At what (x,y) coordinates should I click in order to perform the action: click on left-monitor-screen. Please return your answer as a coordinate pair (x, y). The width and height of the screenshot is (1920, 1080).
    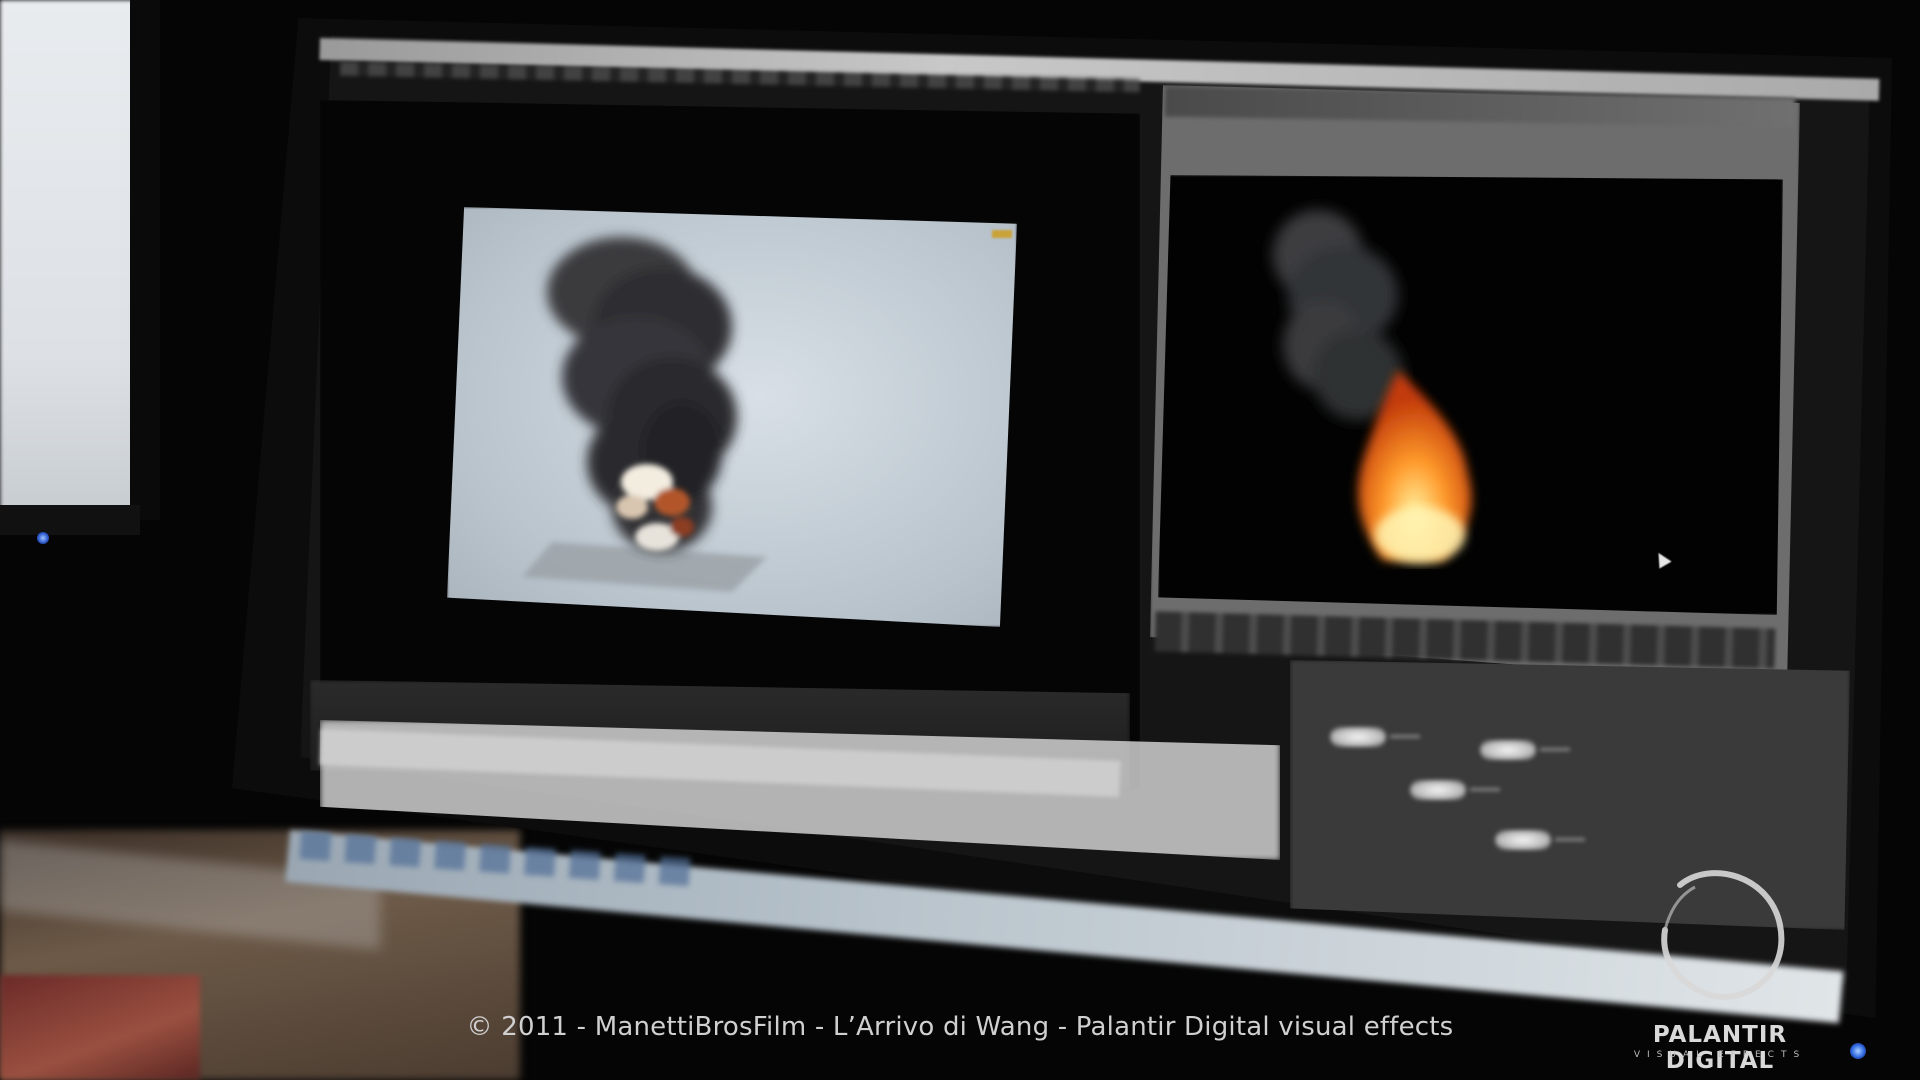
    Looking at the image, I should click on (67, 255).